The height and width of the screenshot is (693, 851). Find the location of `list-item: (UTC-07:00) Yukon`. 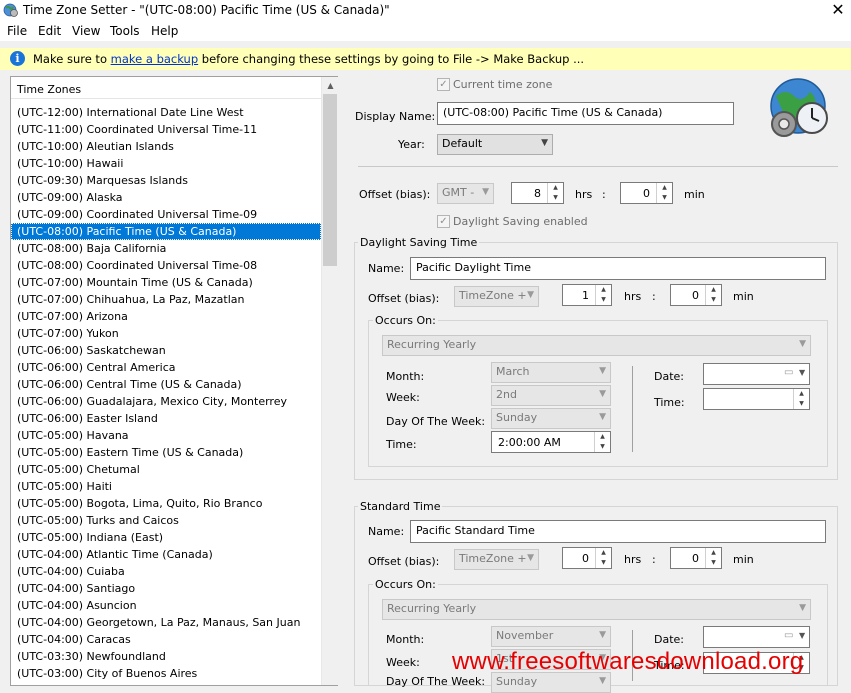

list-item: (UTC-07:00) Yukon is located at coordinates (166, 333).